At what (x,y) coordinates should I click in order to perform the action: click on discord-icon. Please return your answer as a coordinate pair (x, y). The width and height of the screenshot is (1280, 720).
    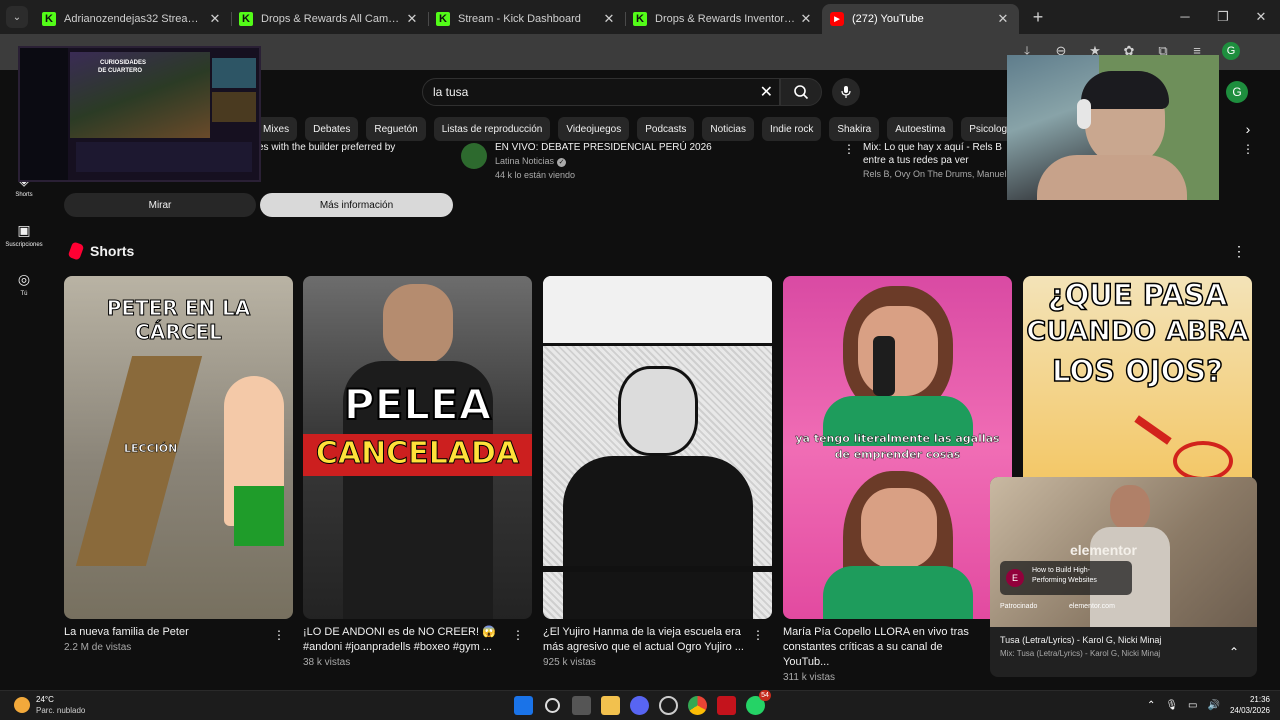
    Looking at the image, I should click on (639, 705).